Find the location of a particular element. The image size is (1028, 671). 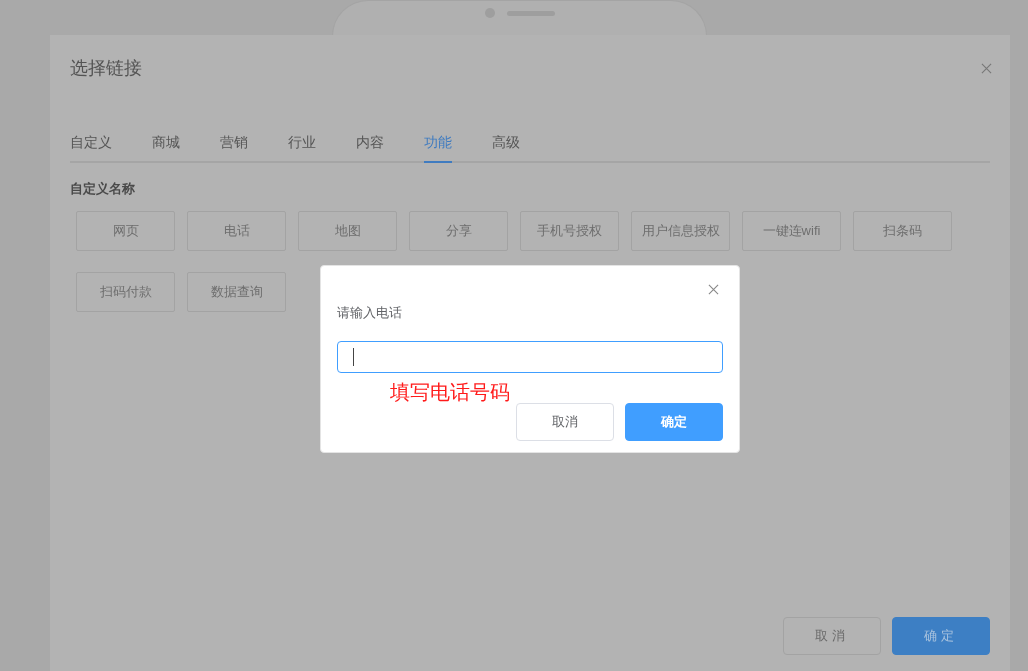

link-option: 电话 is located at coordinates (236, 230).